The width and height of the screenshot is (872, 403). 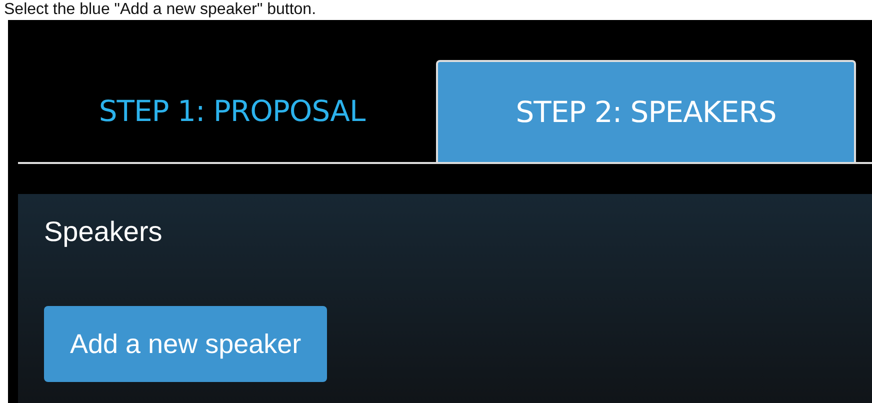 What do you see at coordinates (232, 111) in the screenshot?
I see `step-tab: STEP 1: PROPOSAL` at bounding box center [232, 111].